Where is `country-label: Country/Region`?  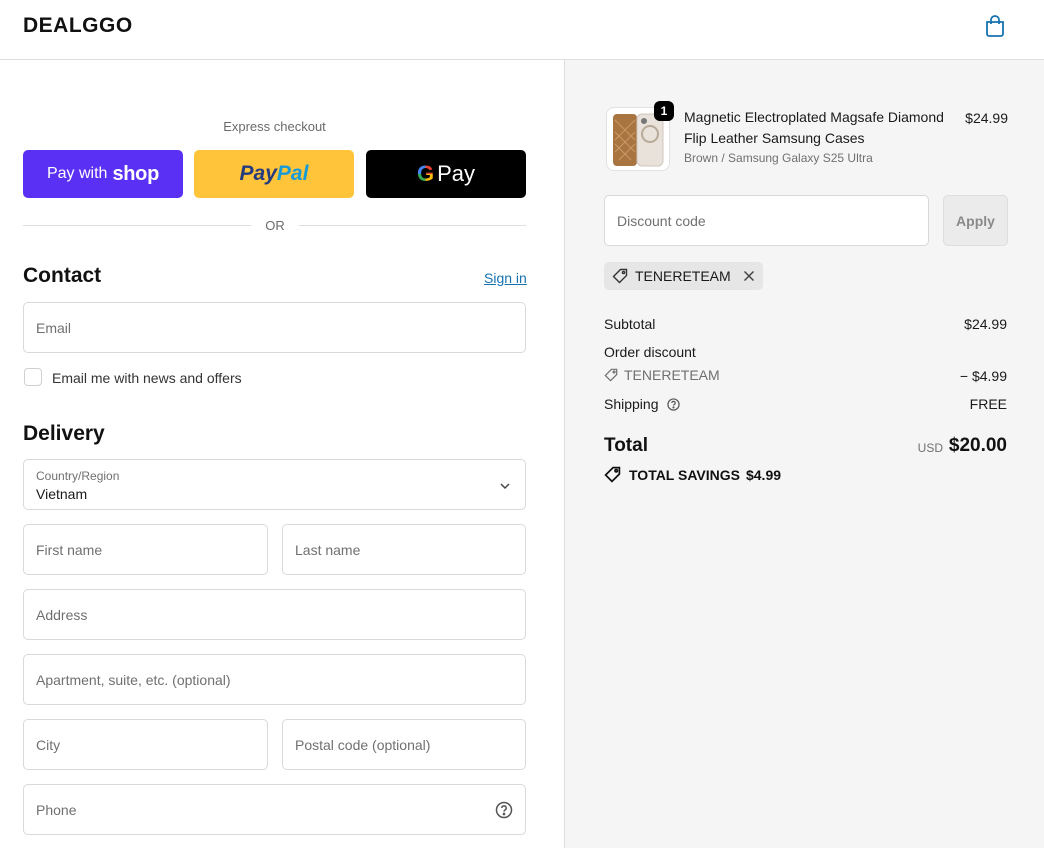
country-label: Country/Region is located at coordinates (78, 476).